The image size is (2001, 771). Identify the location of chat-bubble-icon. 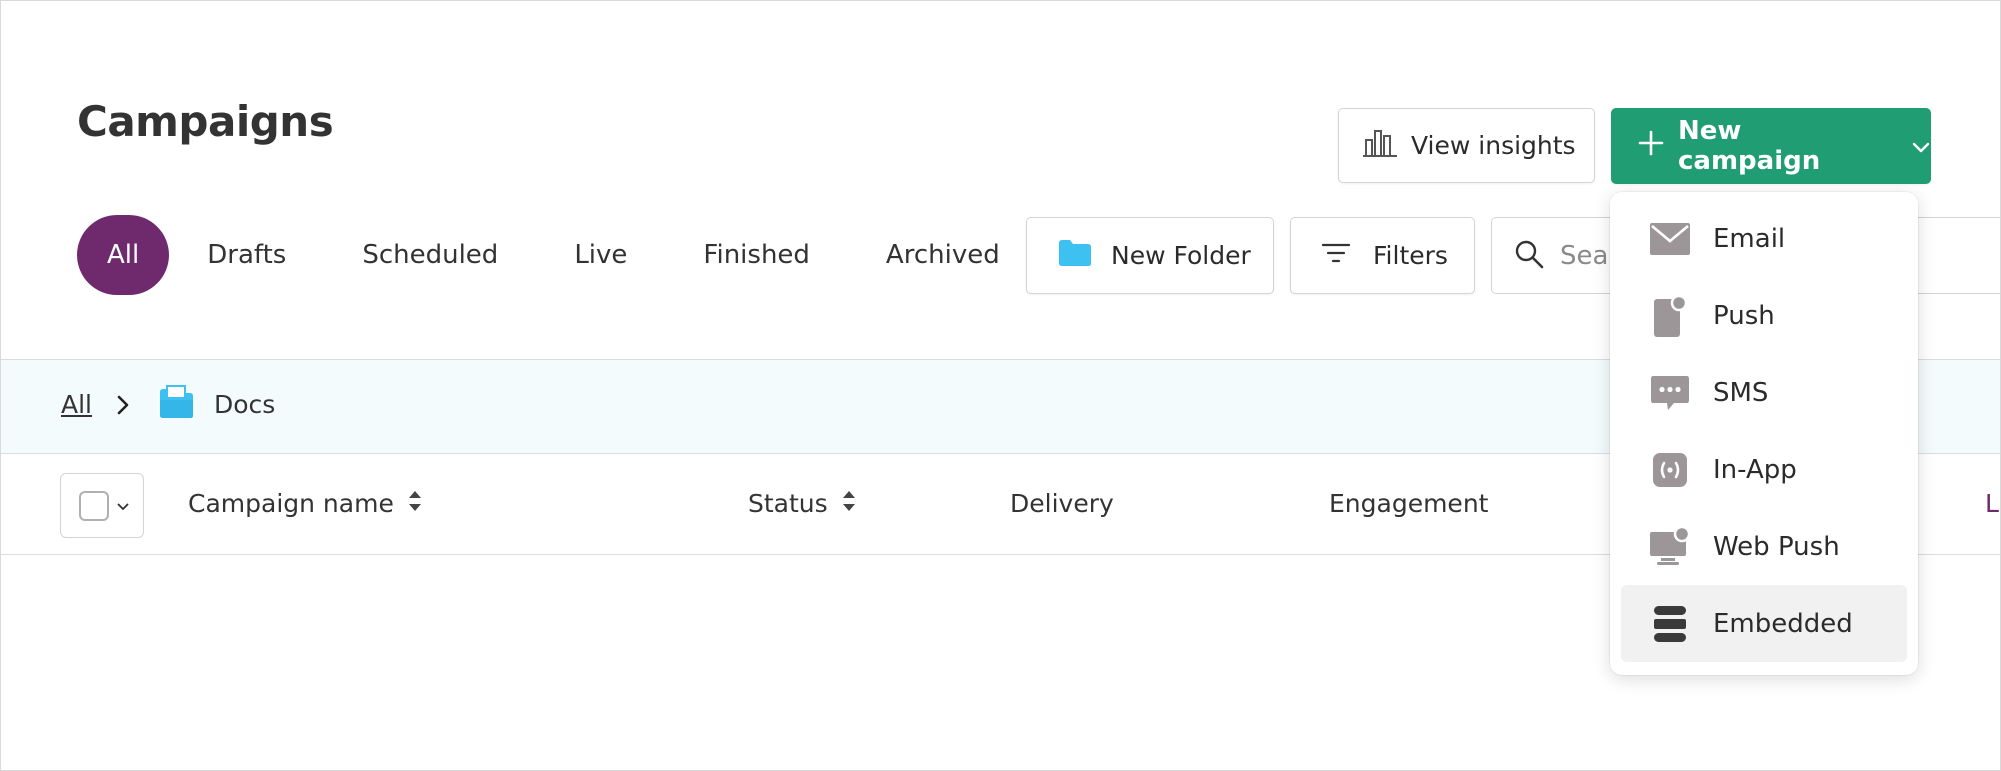
(1670, 393).